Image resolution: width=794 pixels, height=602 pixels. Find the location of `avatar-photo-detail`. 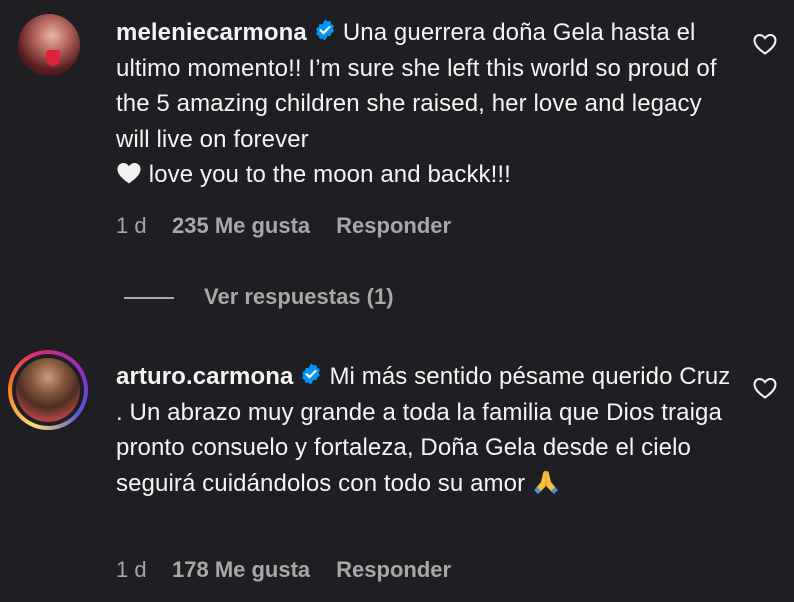

avatar-photo-detail is located at coordinates (53, 58).